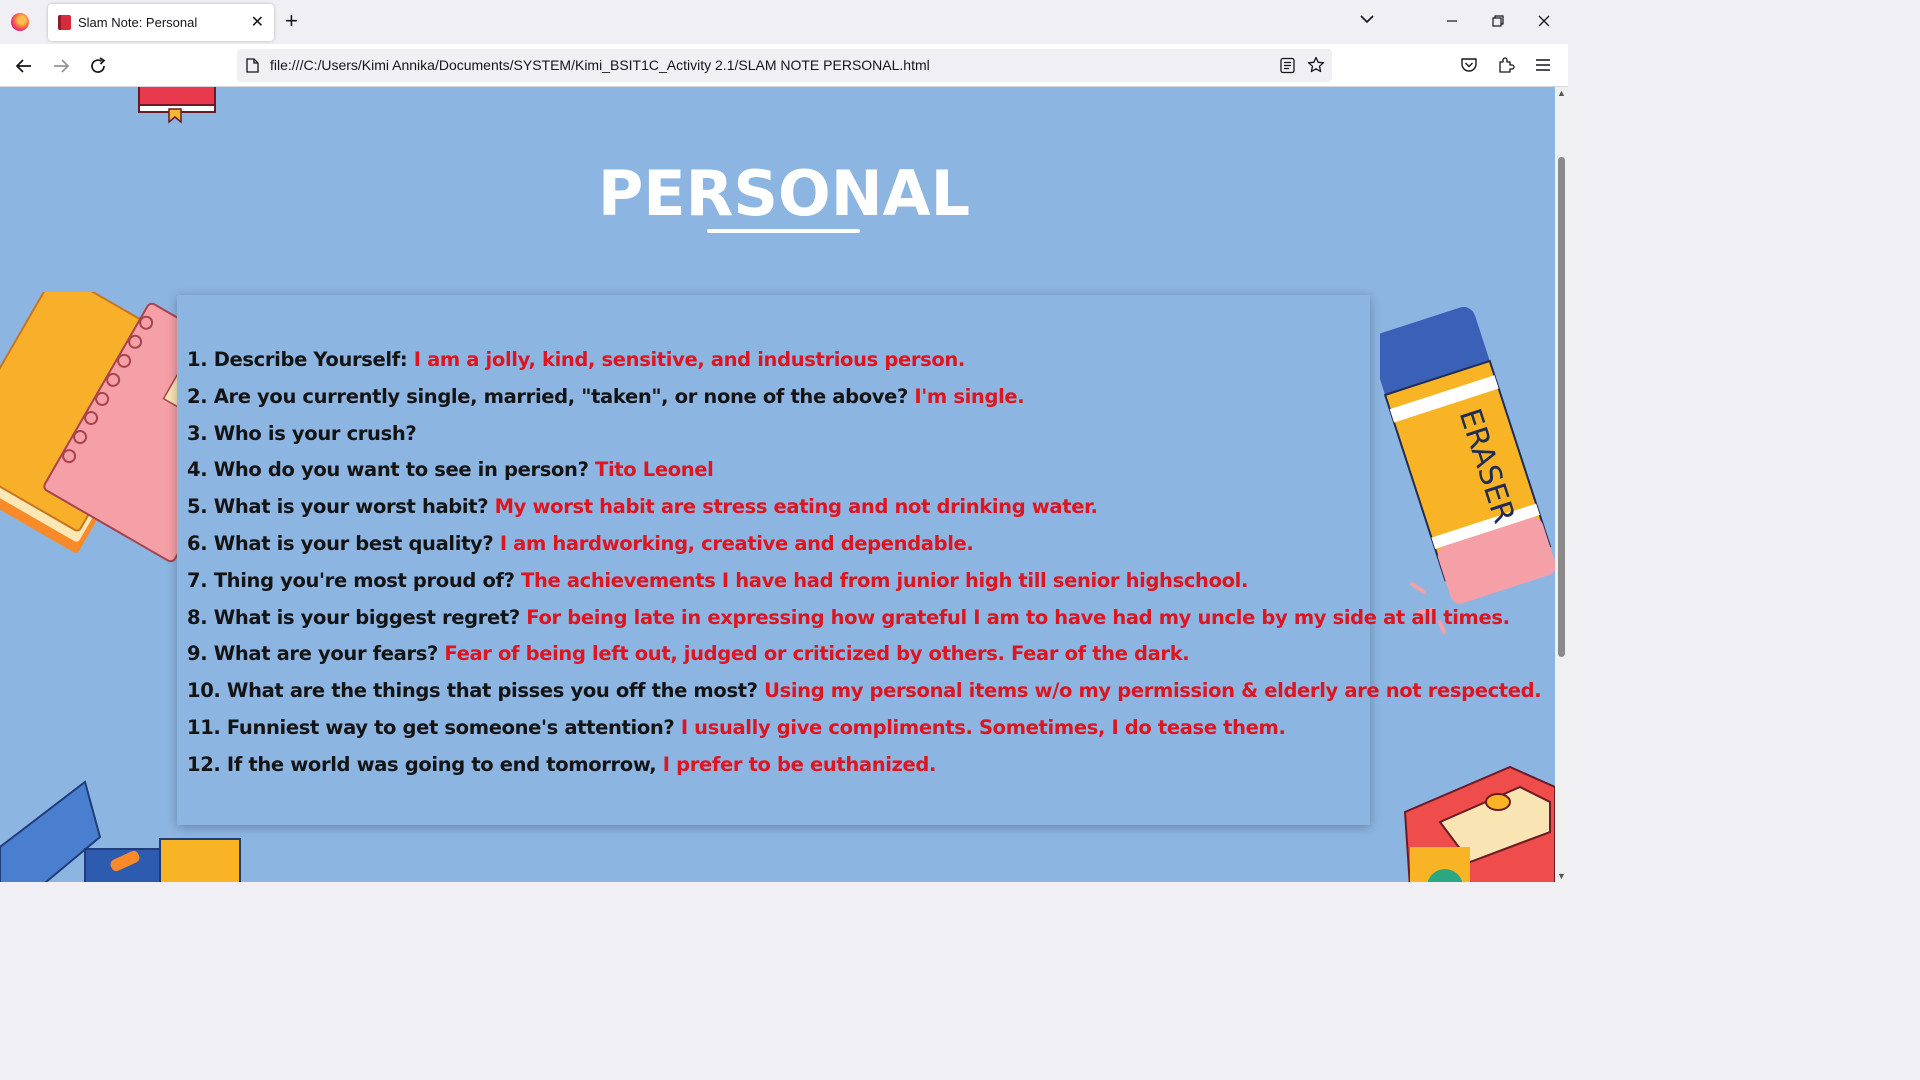  Describe the element at coordinates (388, 470) in the screenshot. I see `question-text: 4. Who do you want to see in person?` at that location.